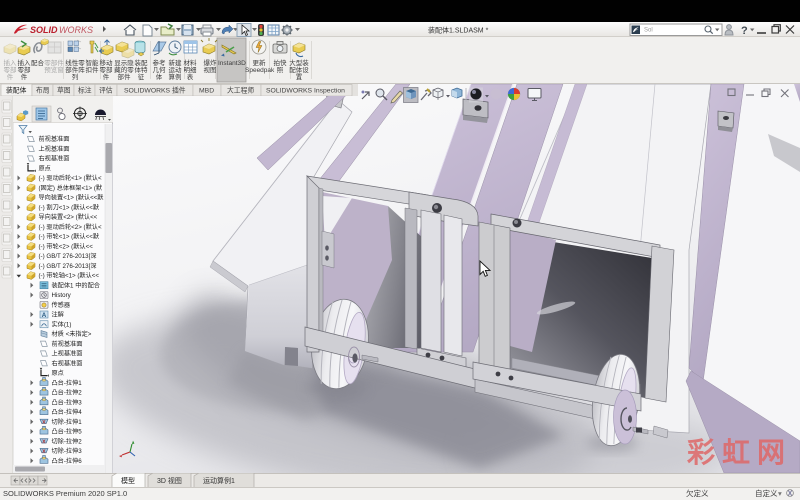  What do you see at coordinates (69, 207) in the screenshot?
I see `svg-text: (-) 割刀<1> (默认<<默` at bounding box center [69, 207].